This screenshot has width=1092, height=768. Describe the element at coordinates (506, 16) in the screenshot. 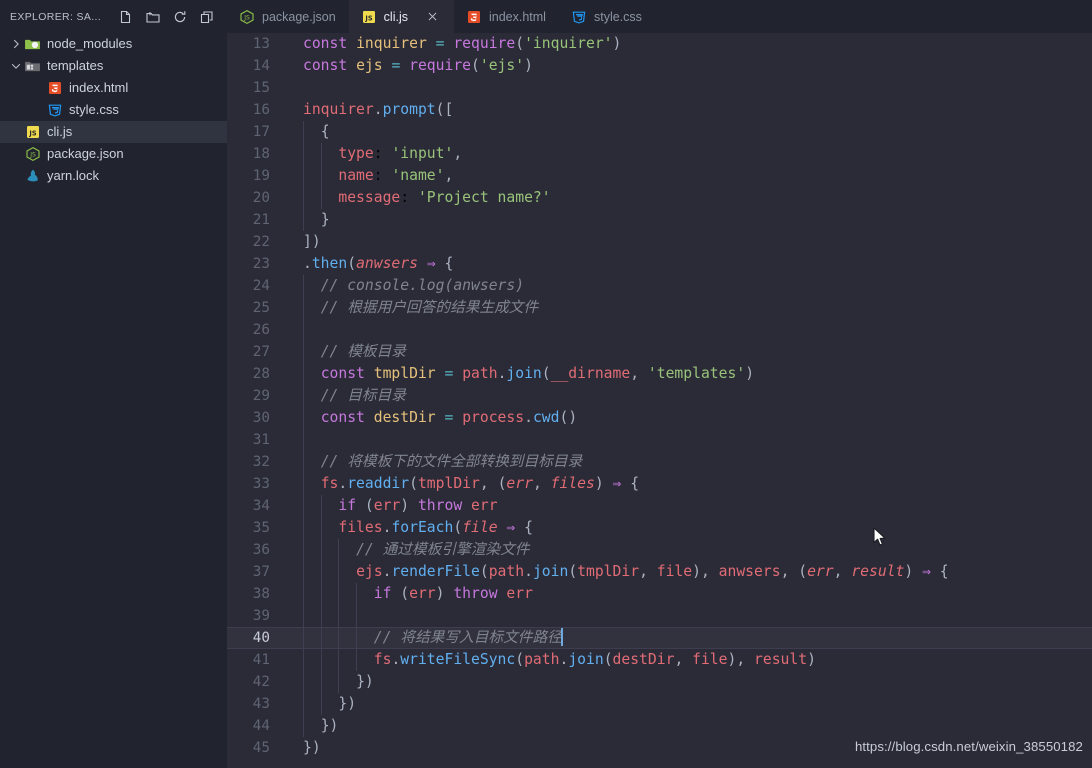

I see `tab-index-html: index.html` at that location.